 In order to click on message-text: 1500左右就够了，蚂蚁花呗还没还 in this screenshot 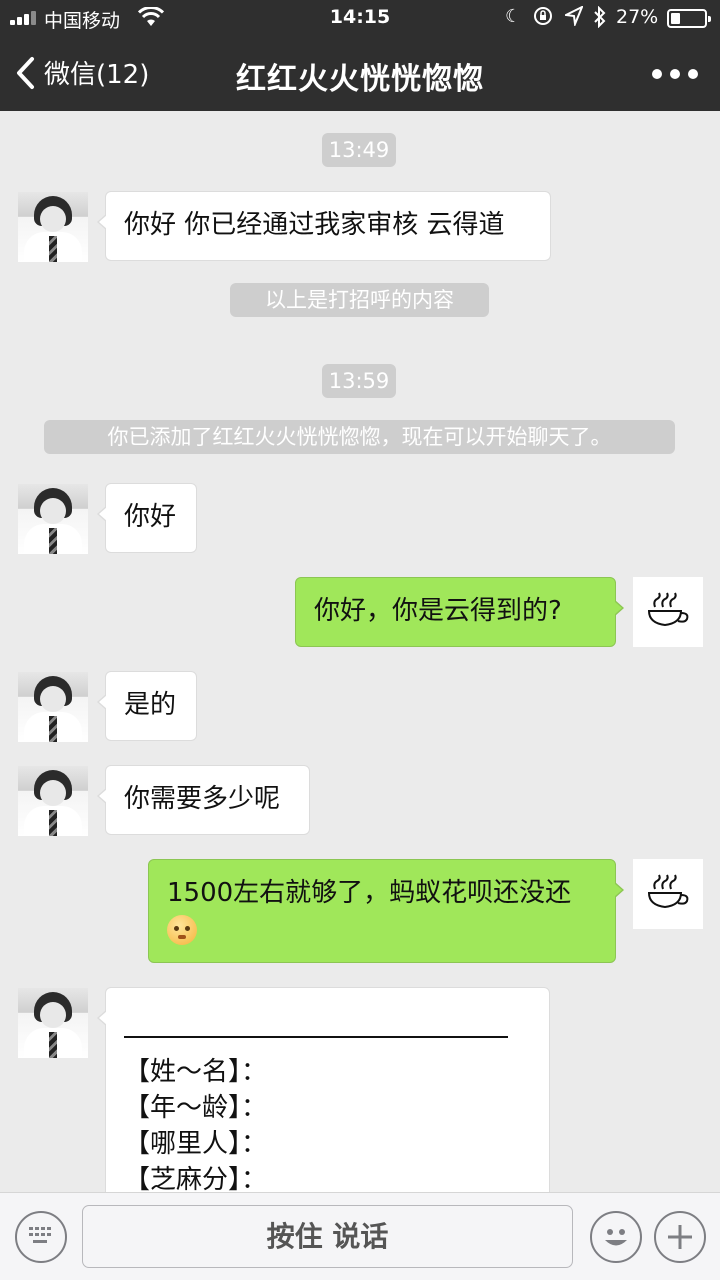, I will do `click(369, 893)`.